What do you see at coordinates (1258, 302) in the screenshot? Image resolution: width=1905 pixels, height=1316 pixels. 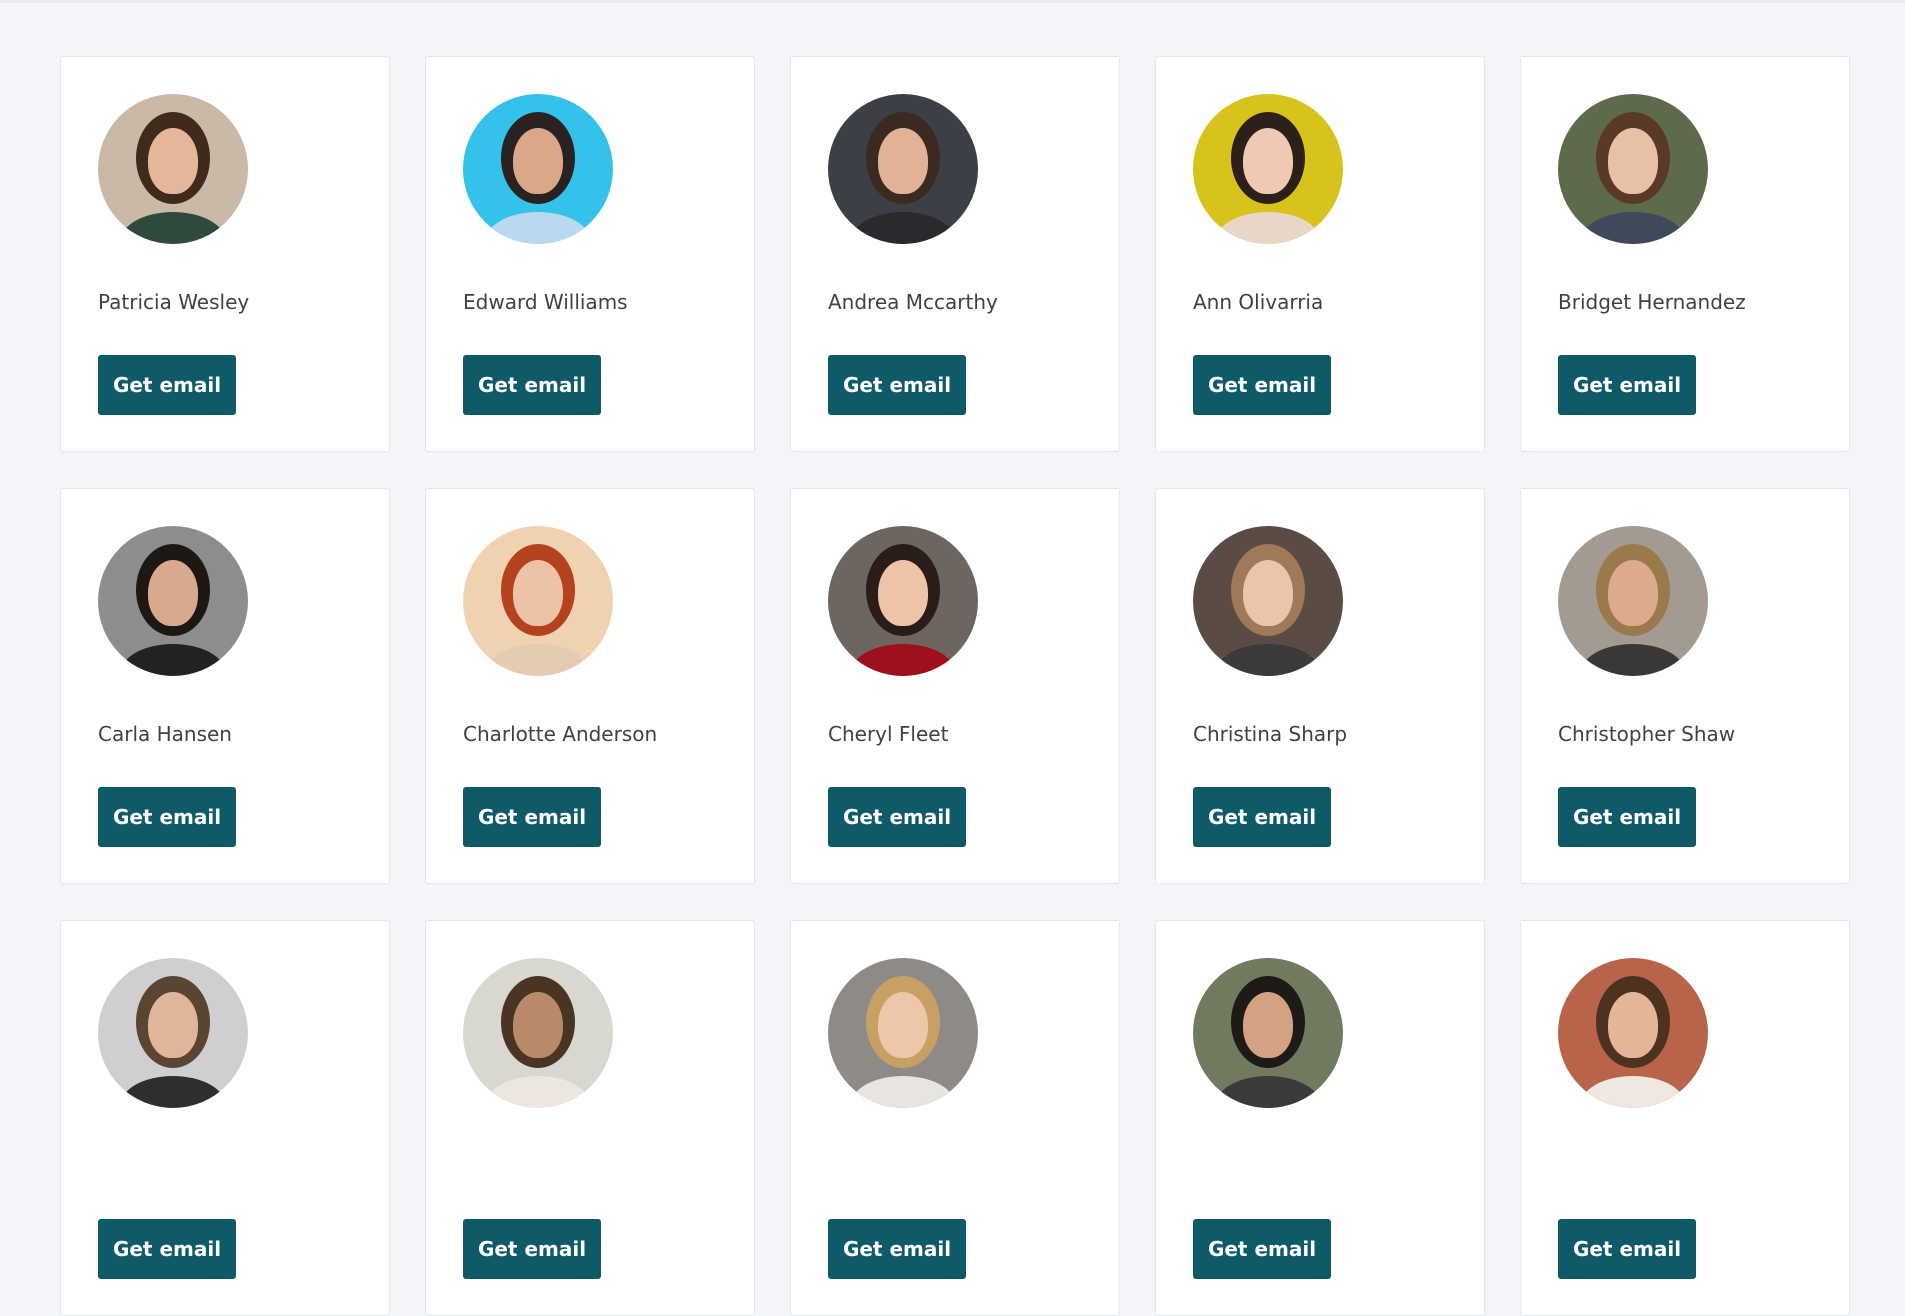 I see `profile-name: Ann Olivarria` at bounding box center [1258, 302].